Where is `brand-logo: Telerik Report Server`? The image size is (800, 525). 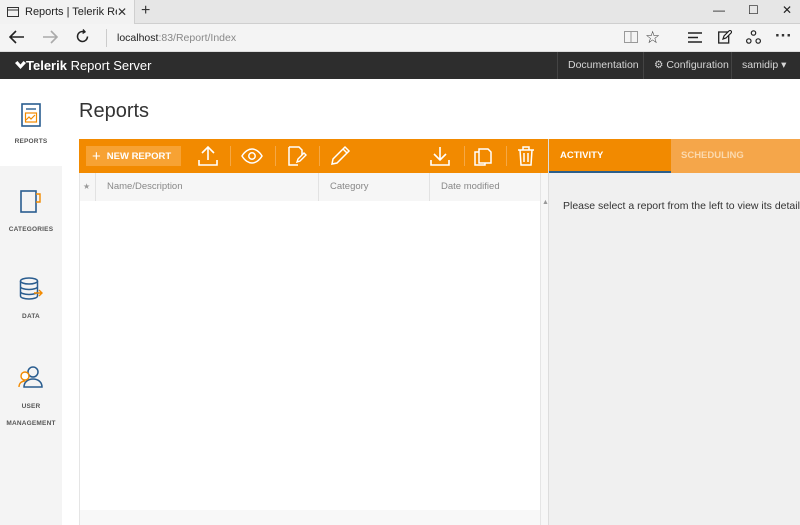 brand-logo: Telerik Report Server is located at coordinates (83, 65).